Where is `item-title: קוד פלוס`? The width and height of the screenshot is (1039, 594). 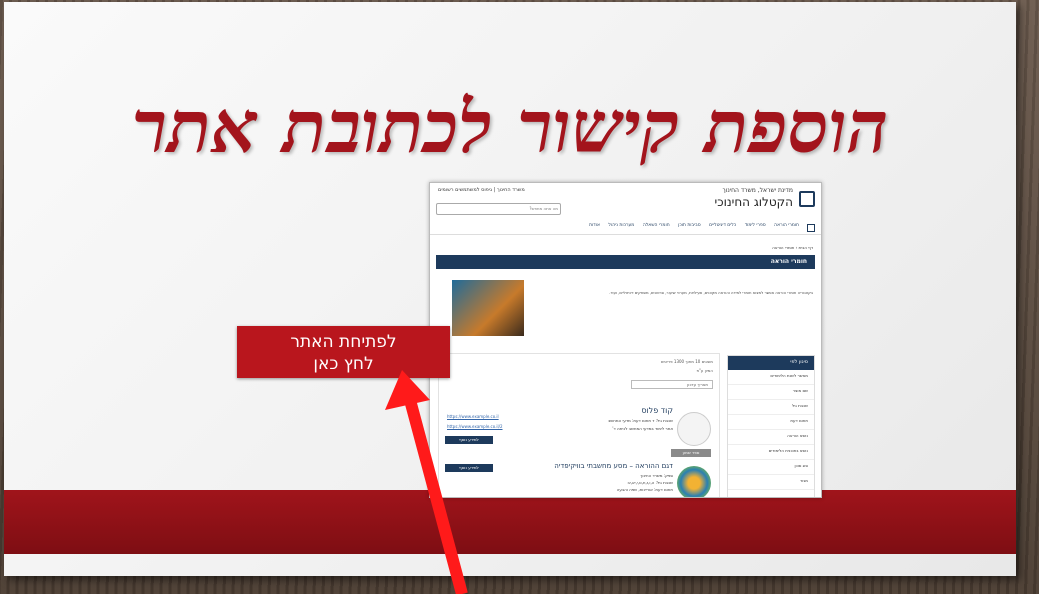 item-title: קוד פלוס is located at coordinates (657, 410).